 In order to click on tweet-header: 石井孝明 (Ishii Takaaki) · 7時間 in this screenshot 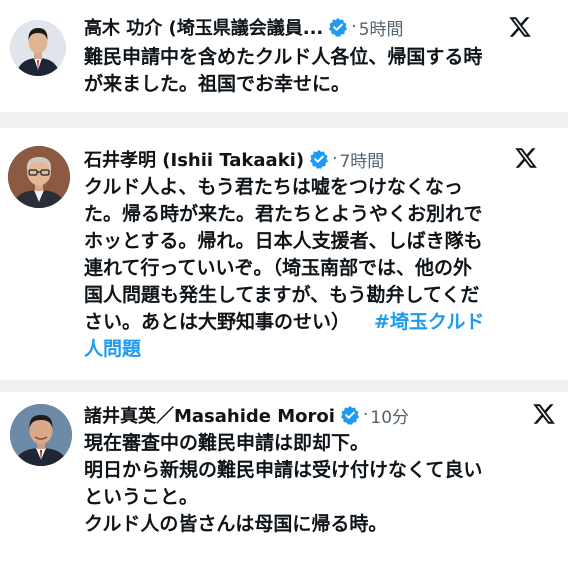, I will do `click(234, 159)`.